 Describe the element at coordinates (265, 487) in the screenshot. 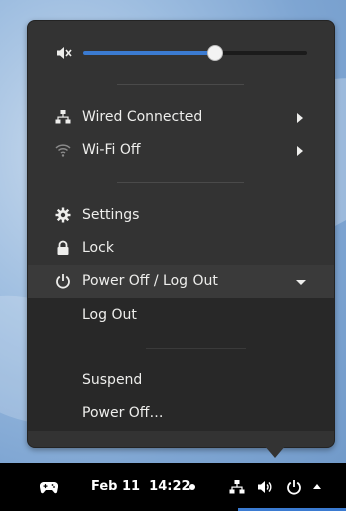

I see `volume-icon` at that location.